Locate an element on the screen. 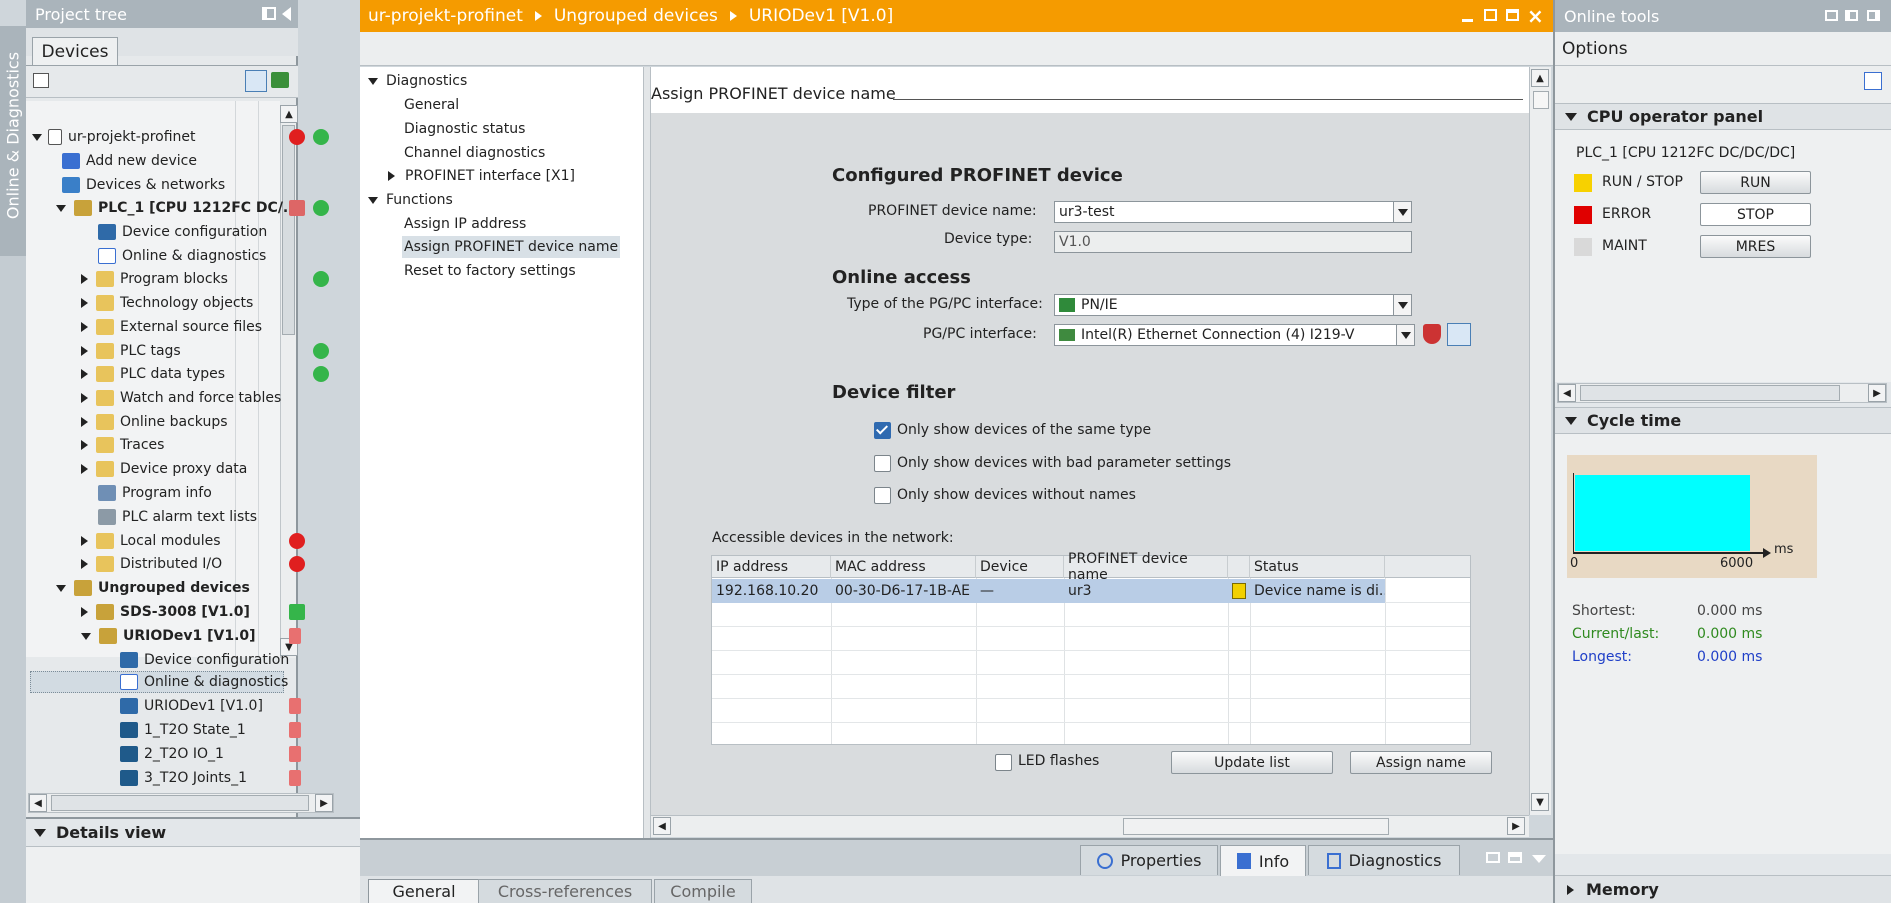  tree-item-external-sources: External source files is located at coordinates (171, 327).